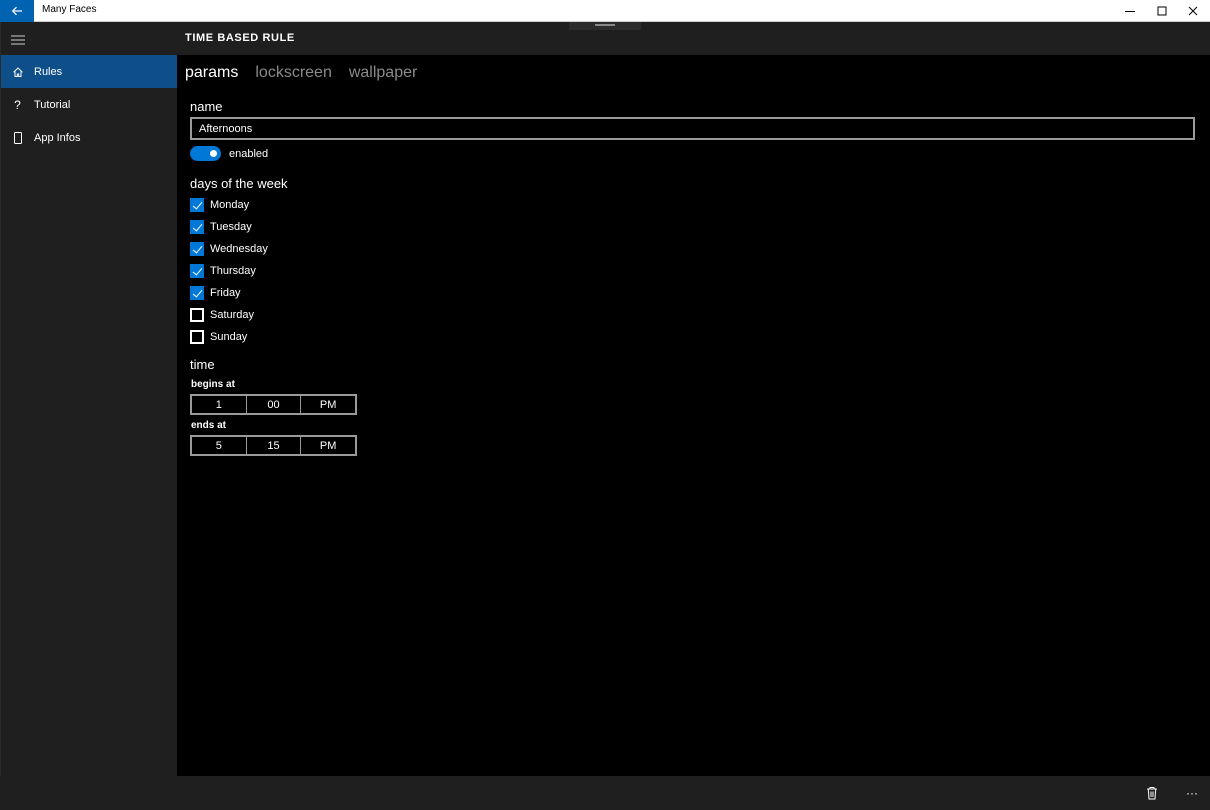 Image resolution: width=1210 pixels, height=810 pixels. I want to click on day-checkbox-row: Thursday, so click(223, 271).